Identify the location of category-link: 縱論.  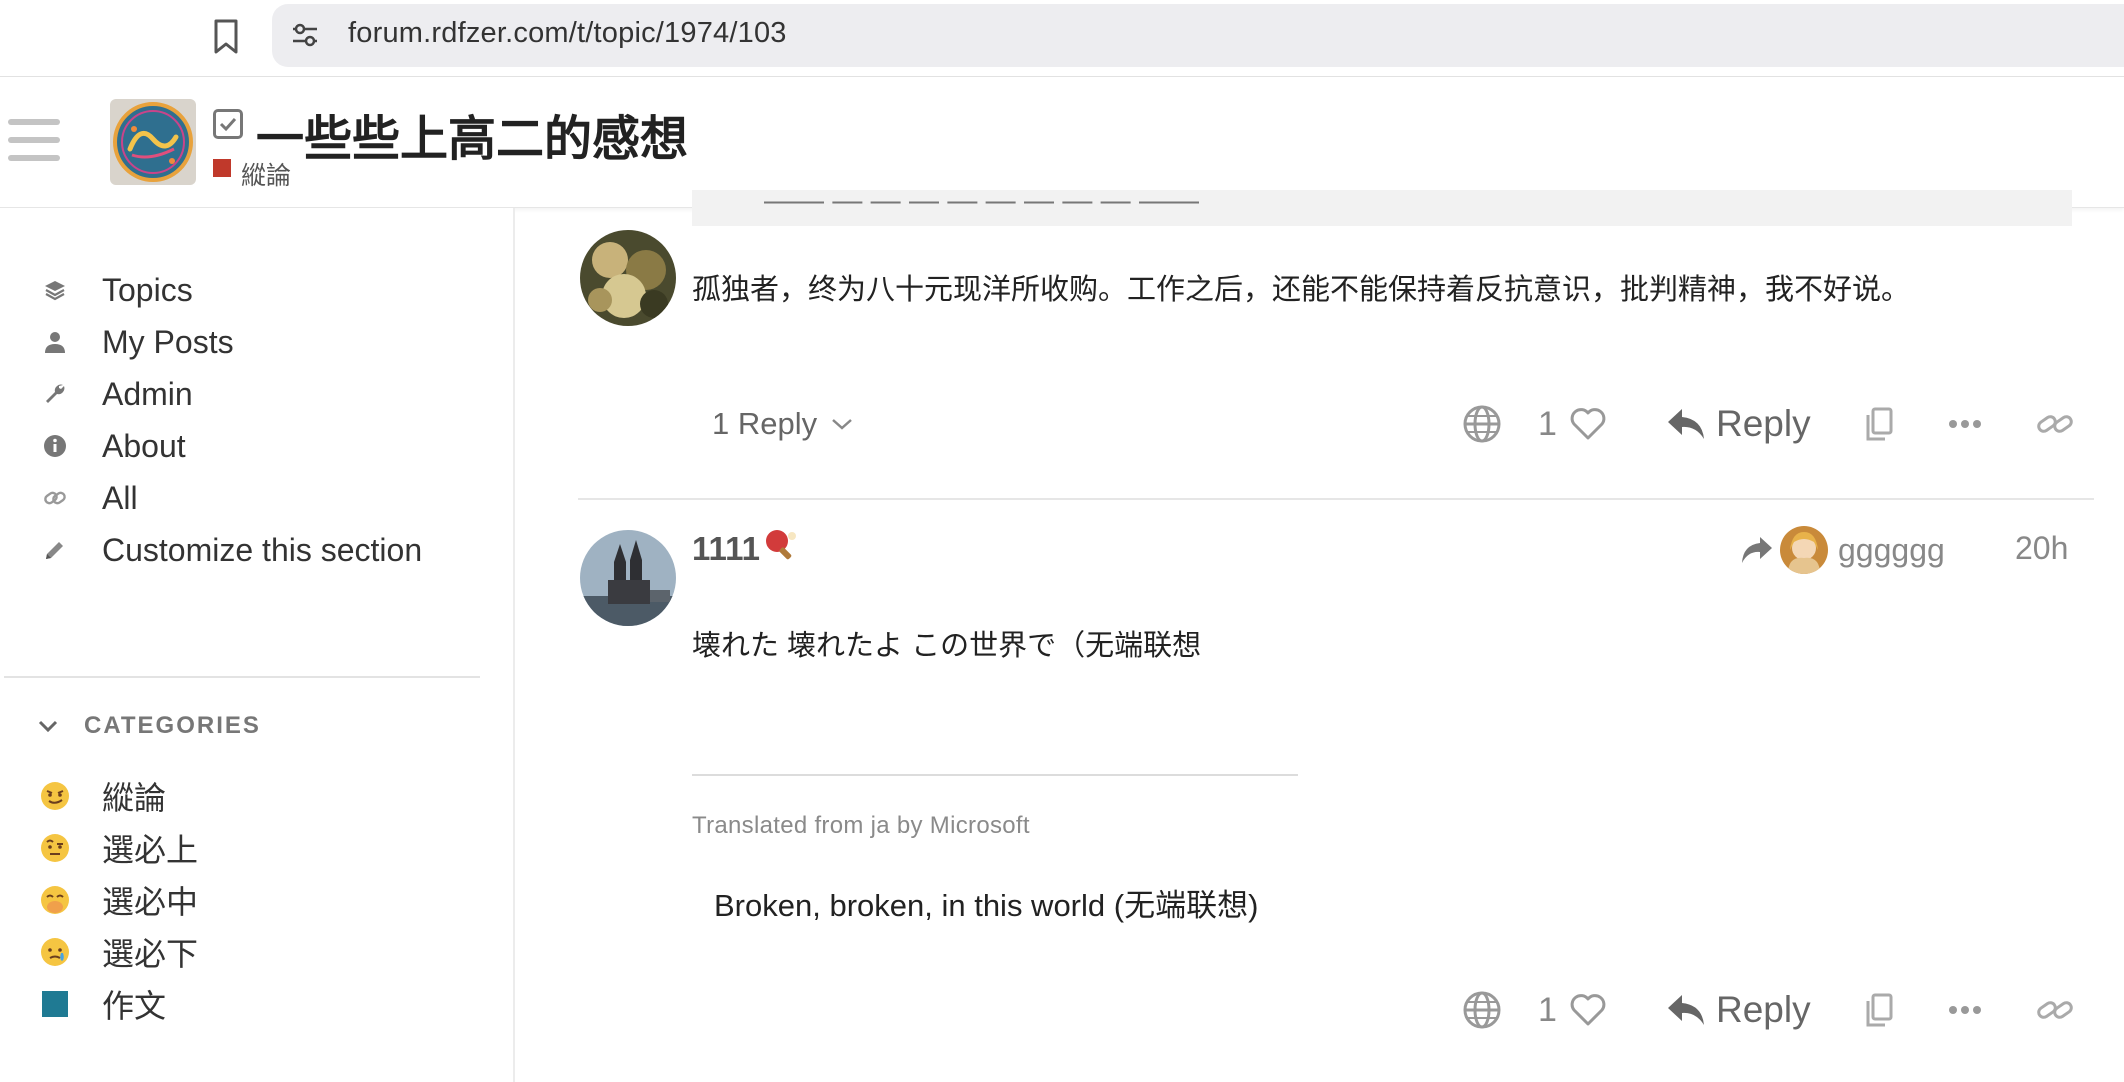
(266, 174).